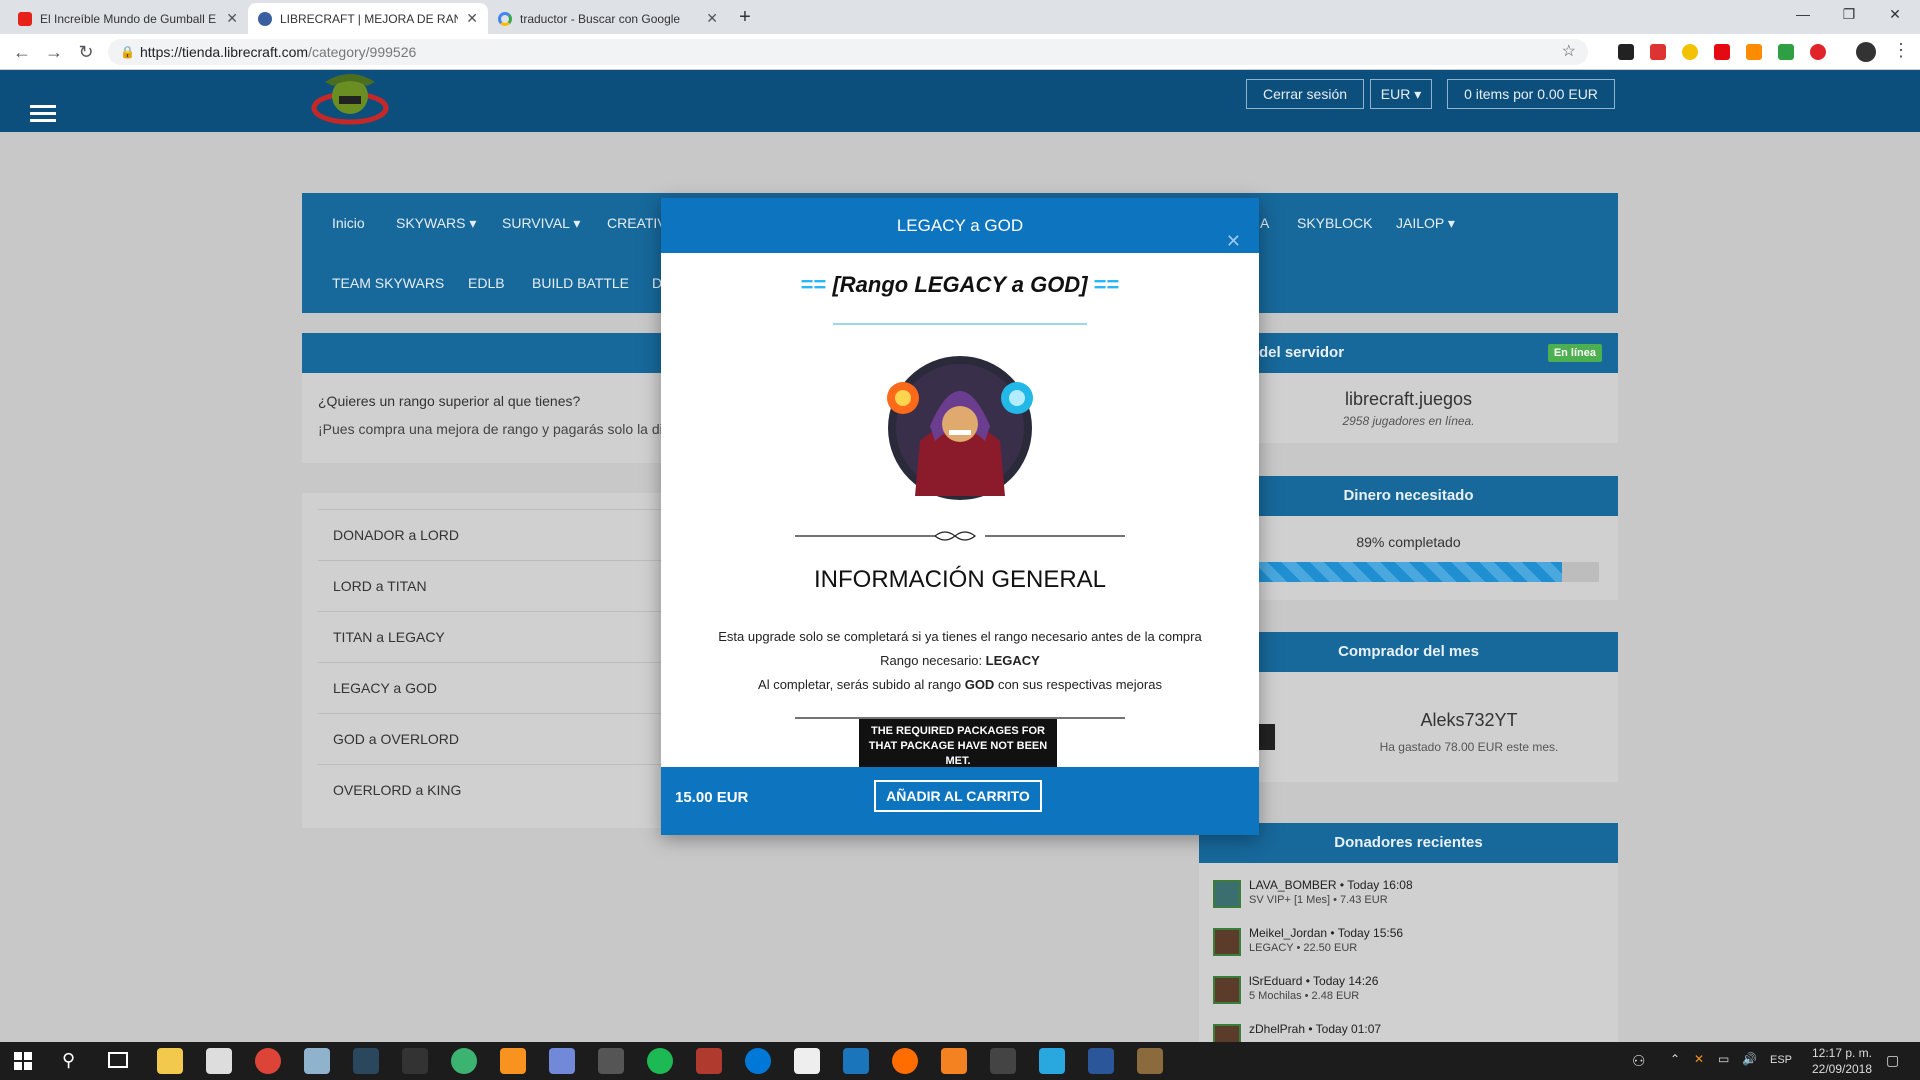 The height and width of the screenshot is (1080, 1920). I want to click on nav-jailop: JAILOP ▾, so click(1425, 223).